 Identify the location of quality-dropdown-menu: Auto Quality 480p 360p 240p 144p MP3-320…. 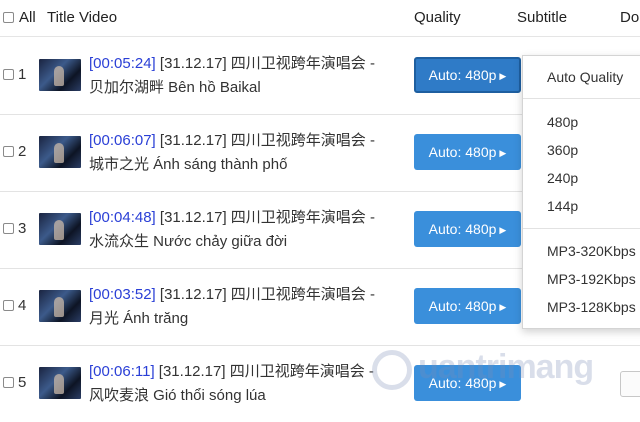
(581, 192).